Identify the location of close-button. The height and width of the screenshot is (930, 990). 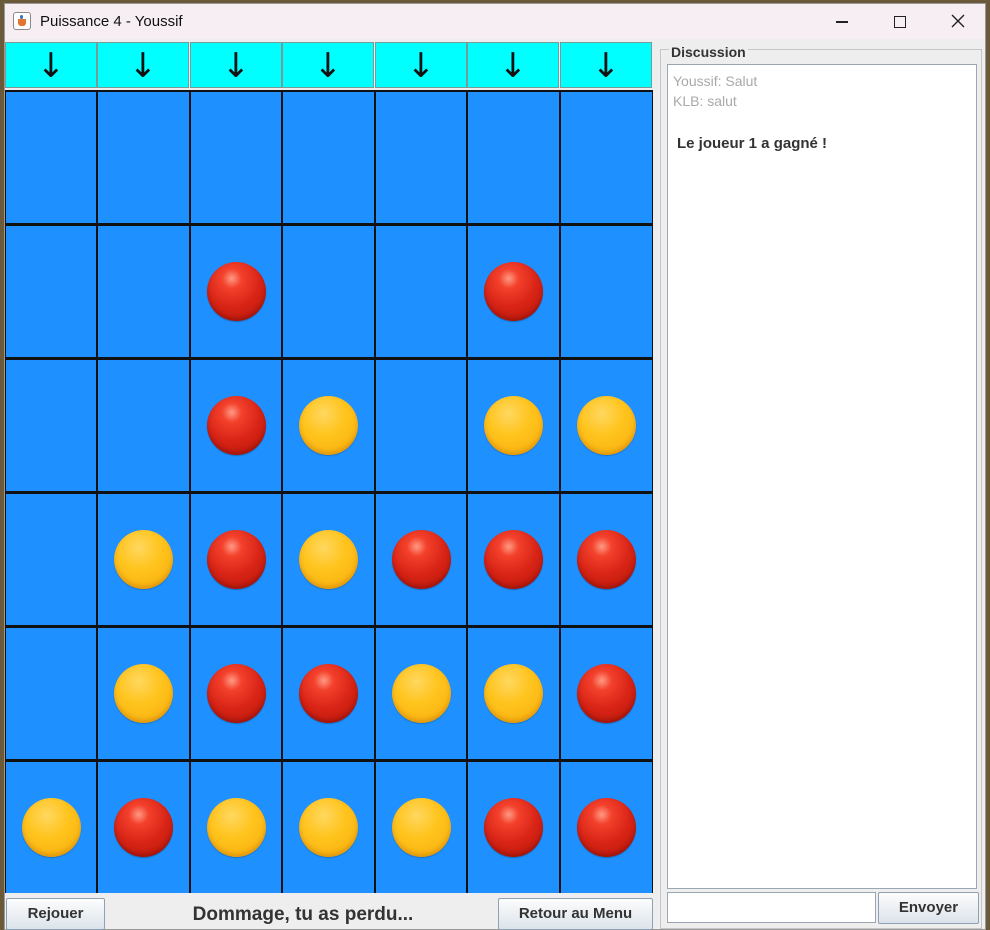
(958, 21).